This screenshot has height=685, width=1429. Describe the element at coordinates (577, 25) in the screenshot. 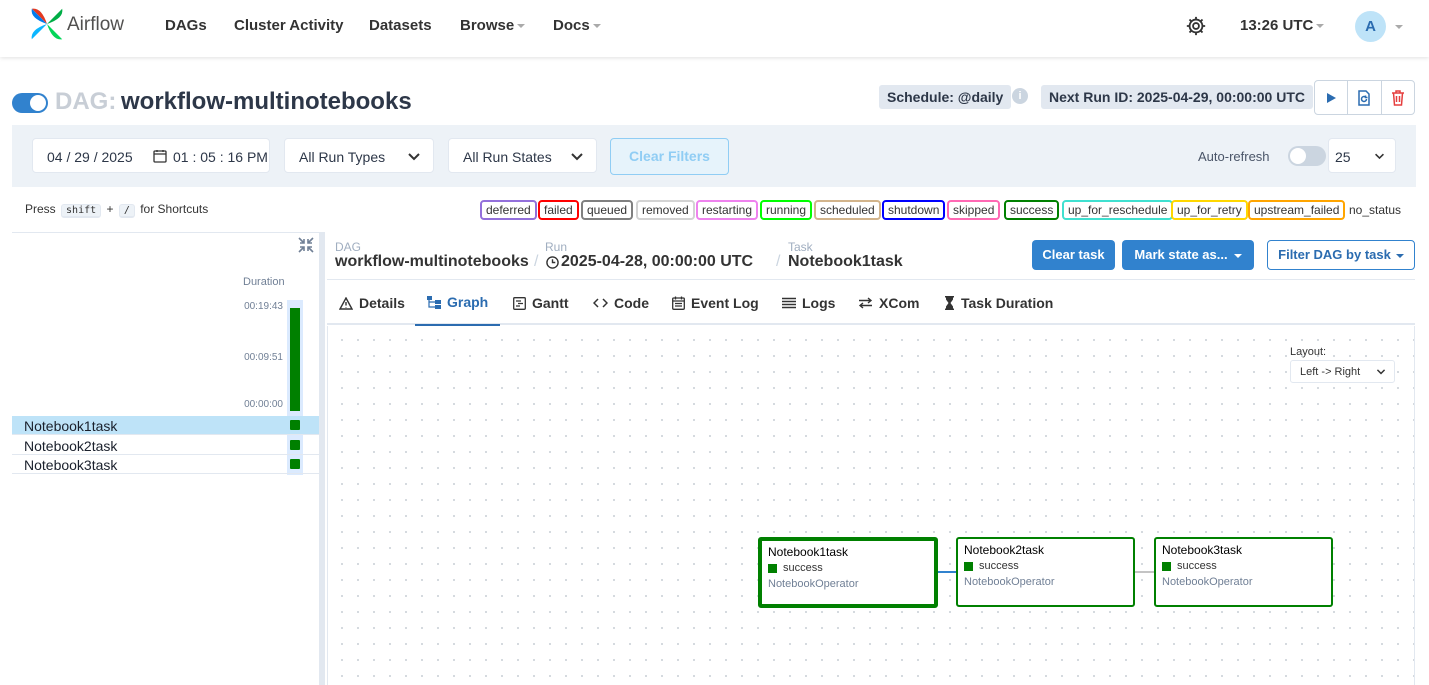

I see `nav-docs: Docs` at that location.